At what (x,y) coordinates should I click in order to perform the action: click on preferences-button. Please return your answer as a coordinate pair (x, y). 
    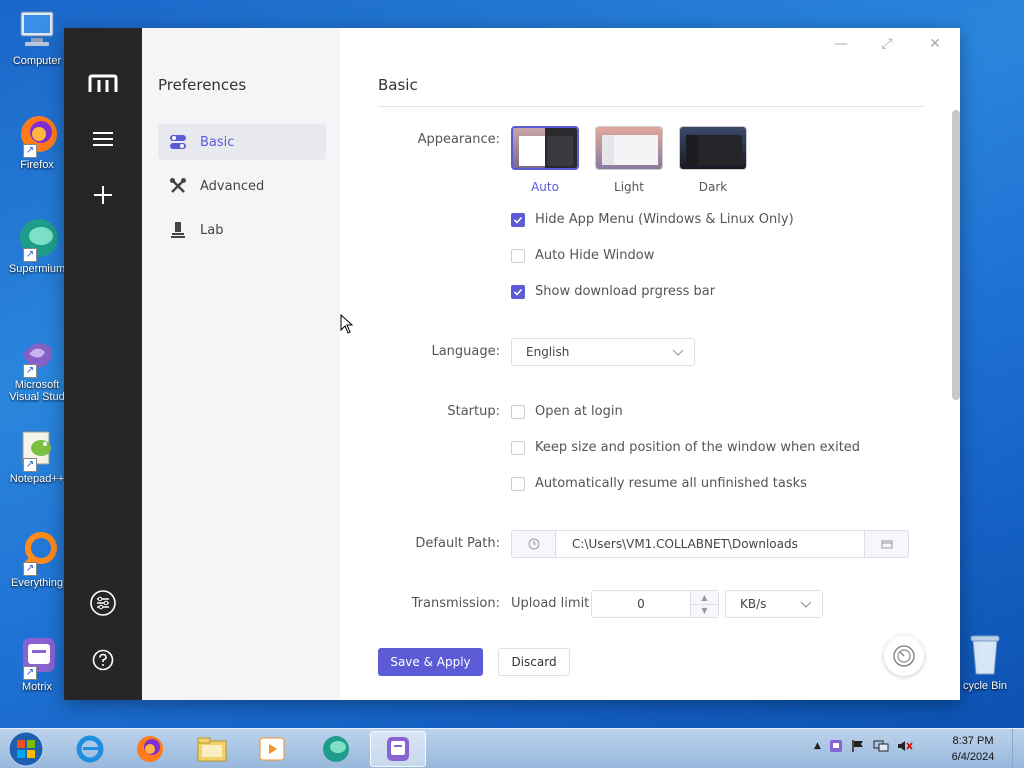
    Looking at the image, I should click on (103, 603).